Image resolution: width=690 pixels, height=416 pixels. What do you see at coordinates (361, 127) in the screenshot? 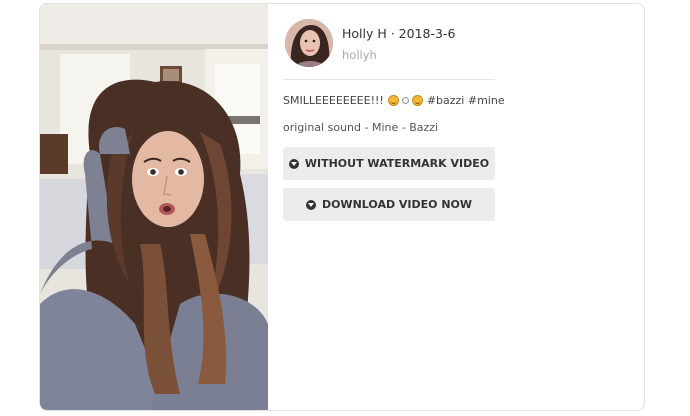
I see `sound-info: original sound - Mine - Bazzi` at bounding box center [361, 127].